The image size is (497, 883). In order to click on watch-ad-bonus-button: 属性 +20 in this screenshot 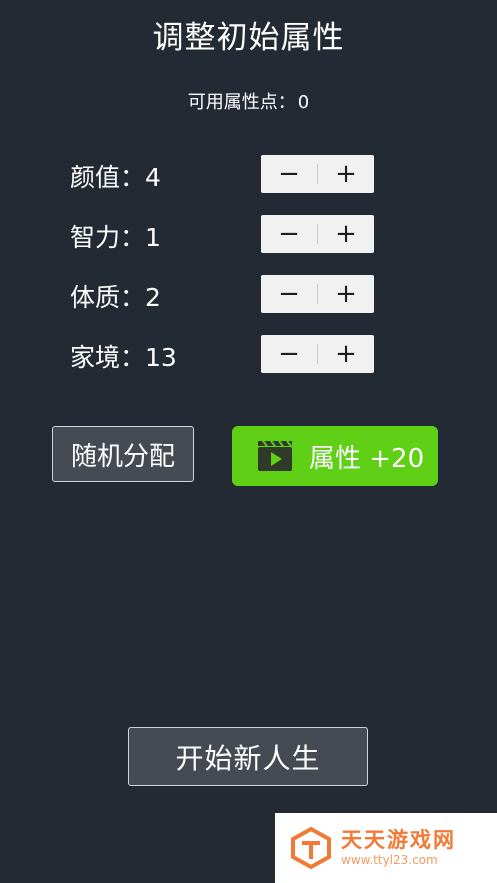, I will do `click(335, 456)`.